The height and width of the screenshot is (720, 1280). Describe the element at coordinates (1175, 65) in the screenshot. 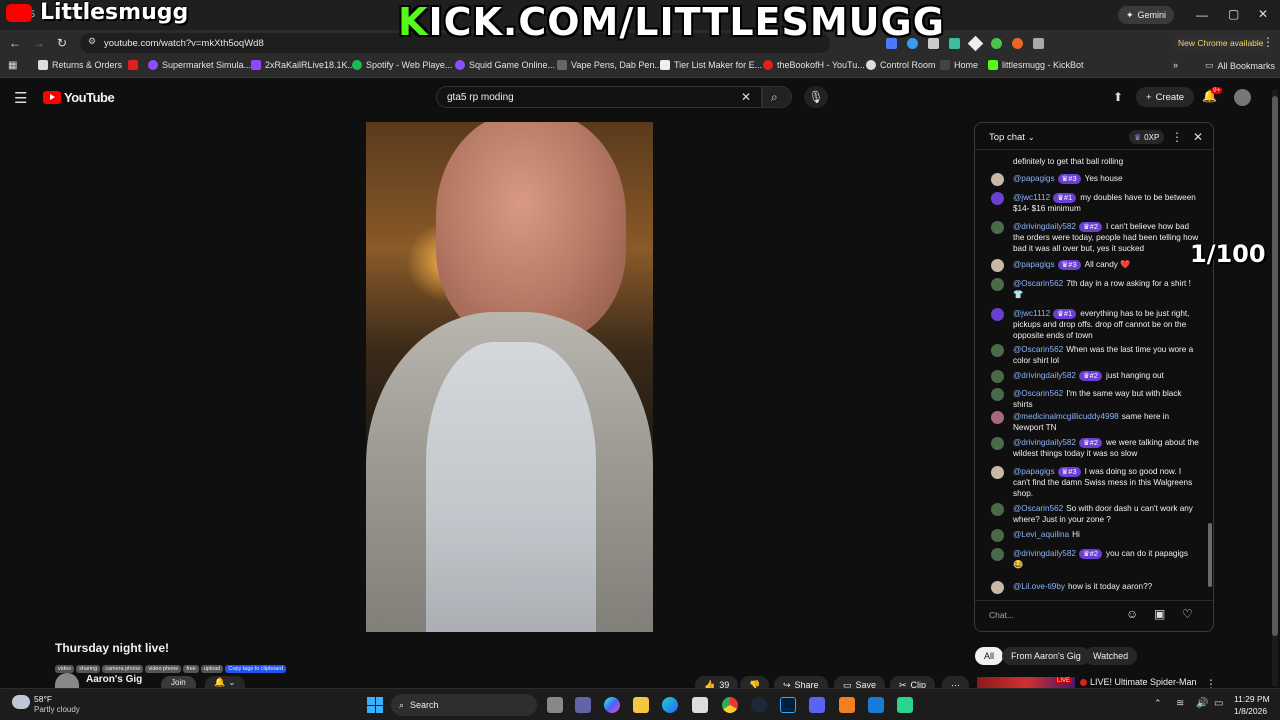

I see `bookmarks-overflow-icon: »` at that location.